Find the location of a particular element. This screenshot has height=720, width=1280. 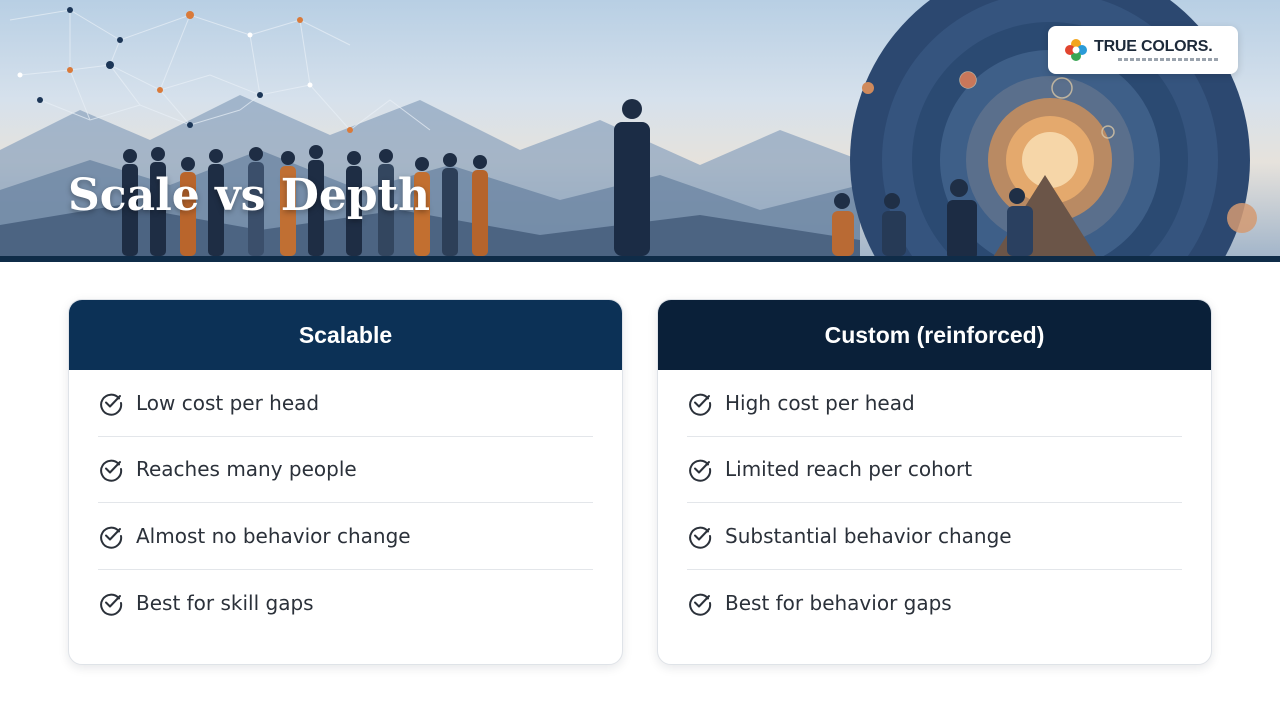

card-header: Custom (reinforced) is located at coordinates (934, 335).